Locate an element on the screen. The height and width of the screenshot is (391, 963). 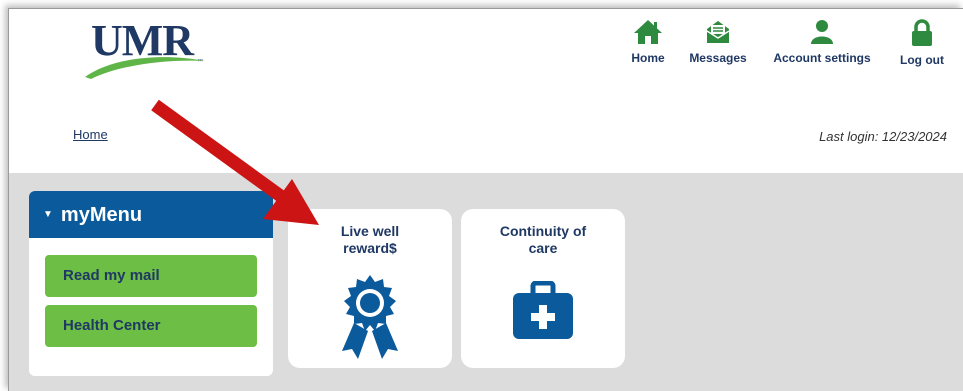
nav-messages-label: Messages is located at coordinates (718, 58).